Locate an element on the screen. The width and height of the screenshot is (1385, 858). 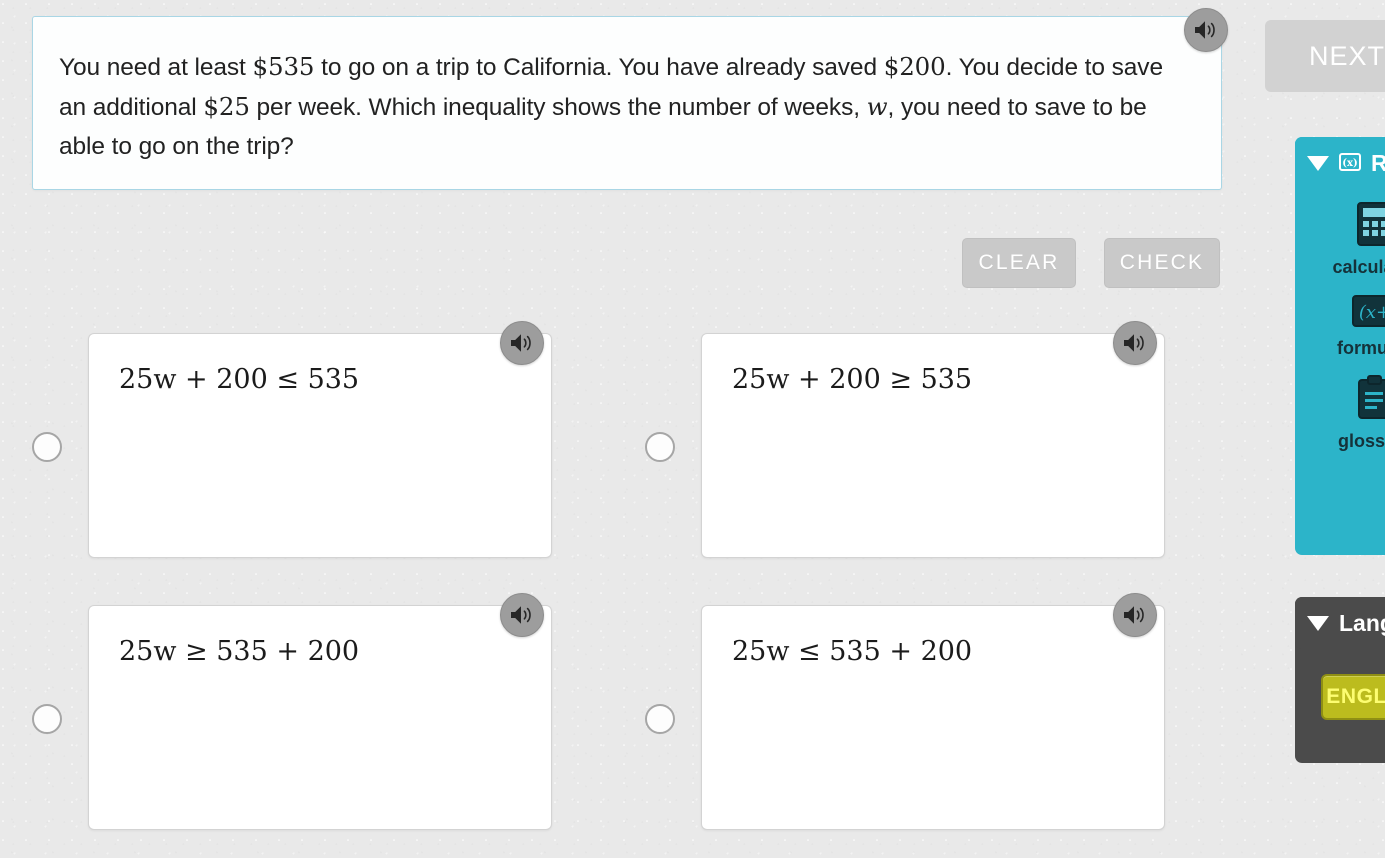
reference-panel-header: (x) Reference is located at coordinates (1340, 163).